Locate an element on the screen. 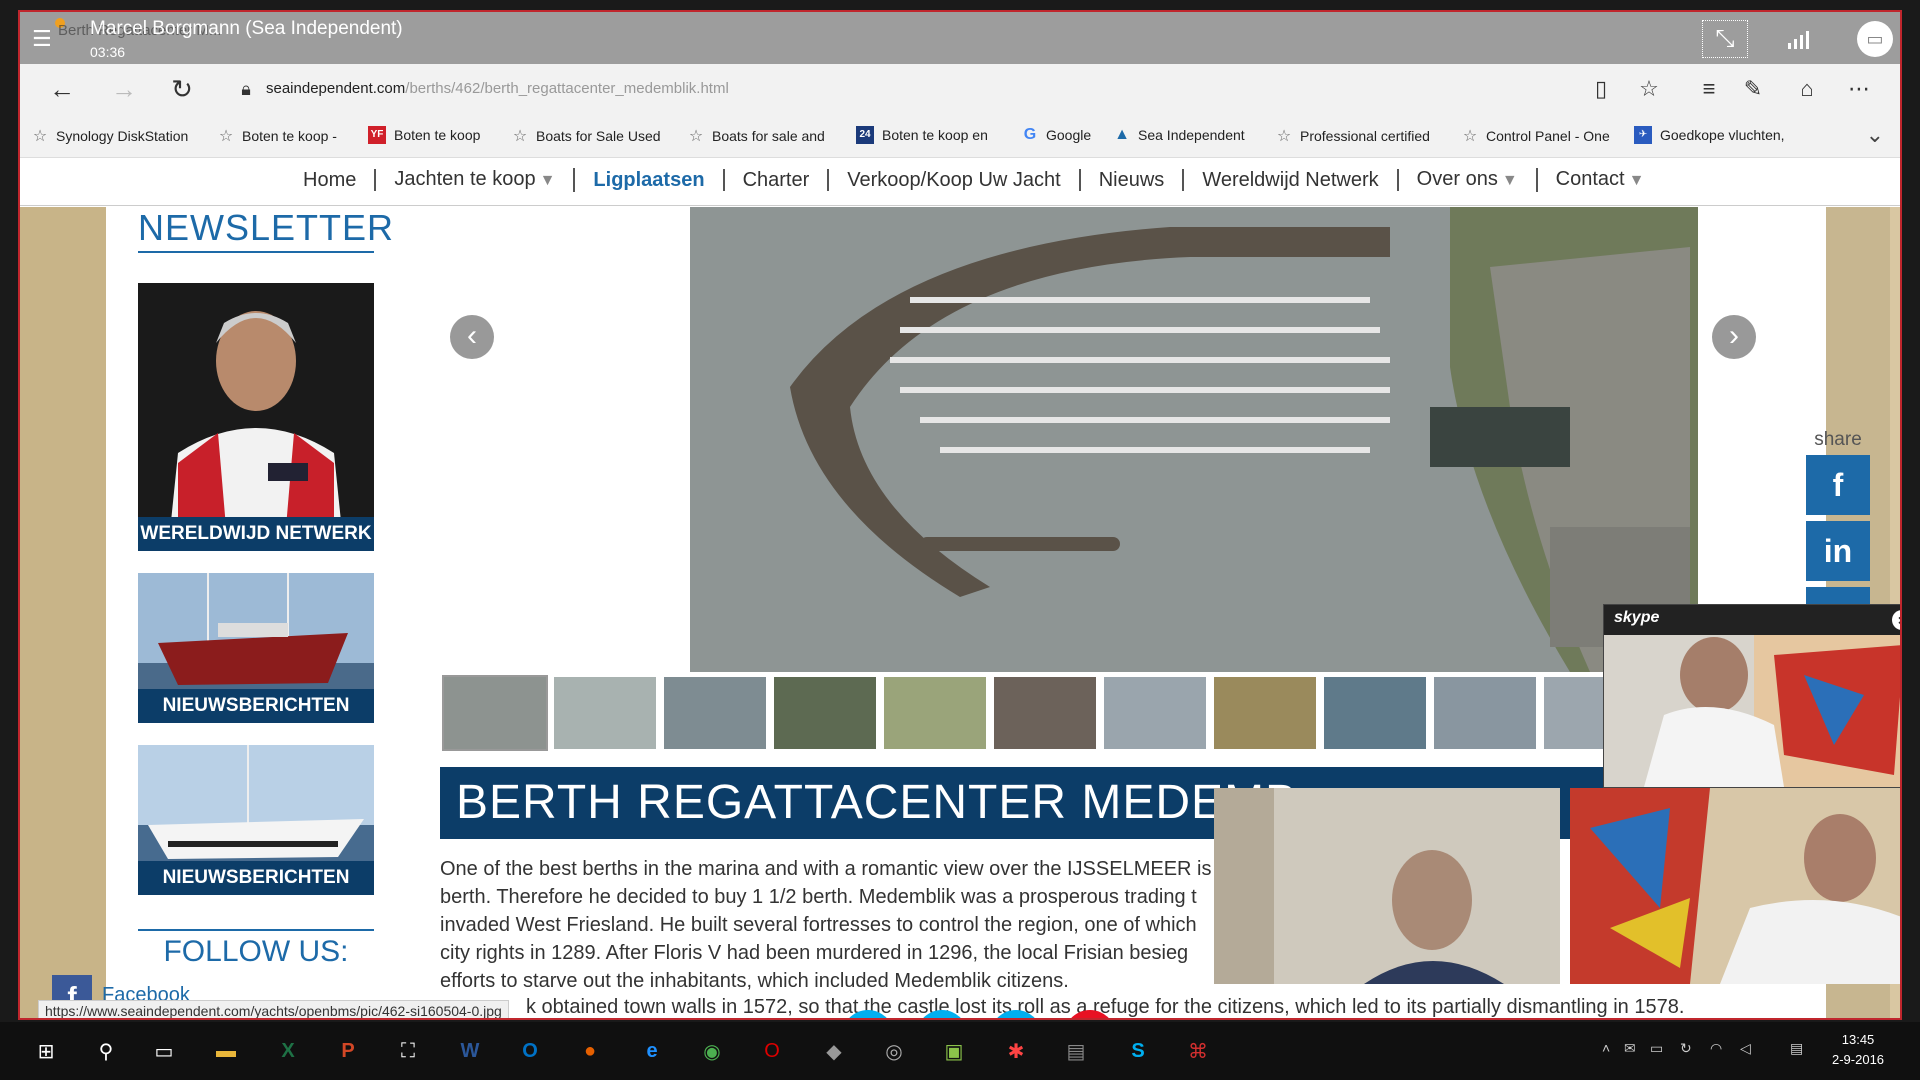 Image resolution: width=1920 pixels, height=1080 pixels. promo-label: NIEUWSBERICHTEN is located at coordinates (256, 706).